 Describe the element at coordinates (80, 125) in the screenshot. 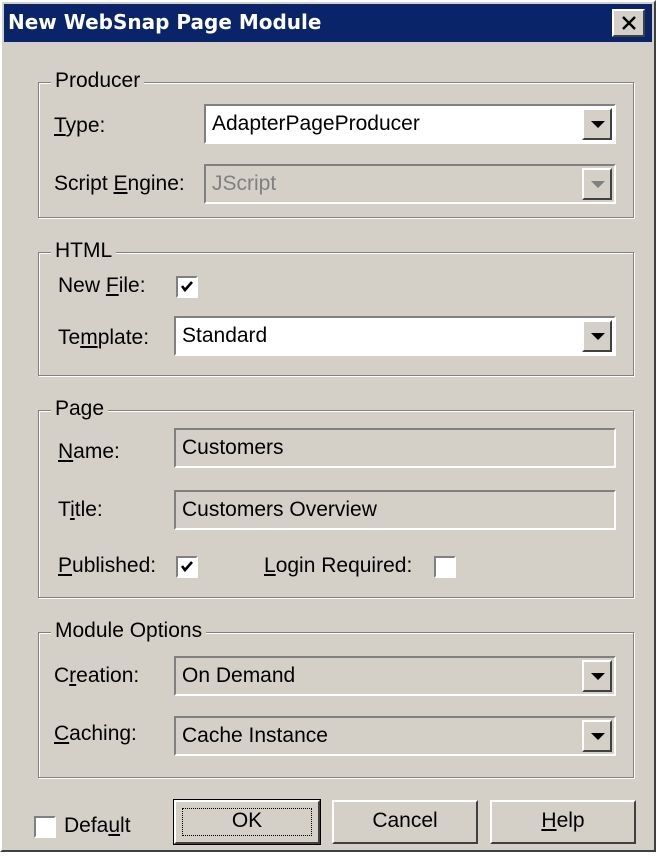

I see `type-label: Type:` at that location.